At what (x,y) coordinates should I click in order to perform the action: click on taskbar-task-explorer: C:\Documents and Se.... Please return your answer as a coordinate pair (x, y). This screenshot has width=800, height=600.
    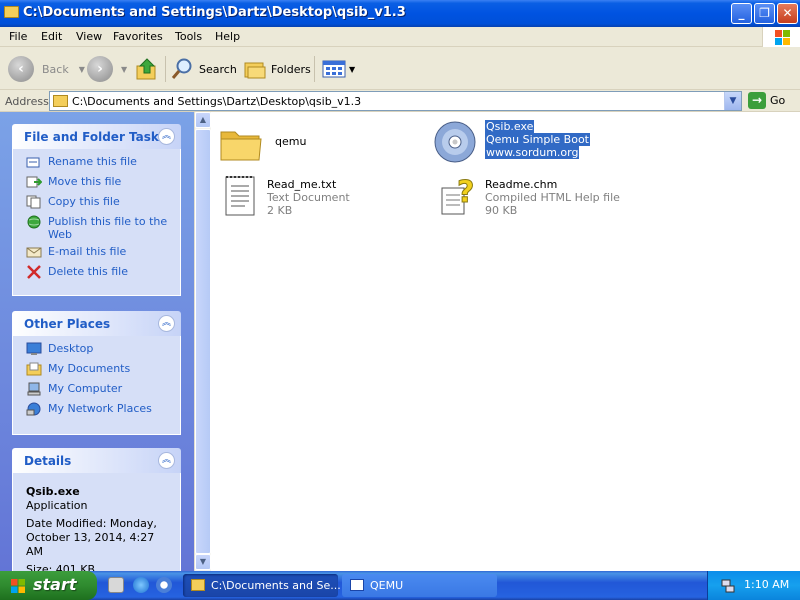
    Looking at the image, I should click on (262, 585).